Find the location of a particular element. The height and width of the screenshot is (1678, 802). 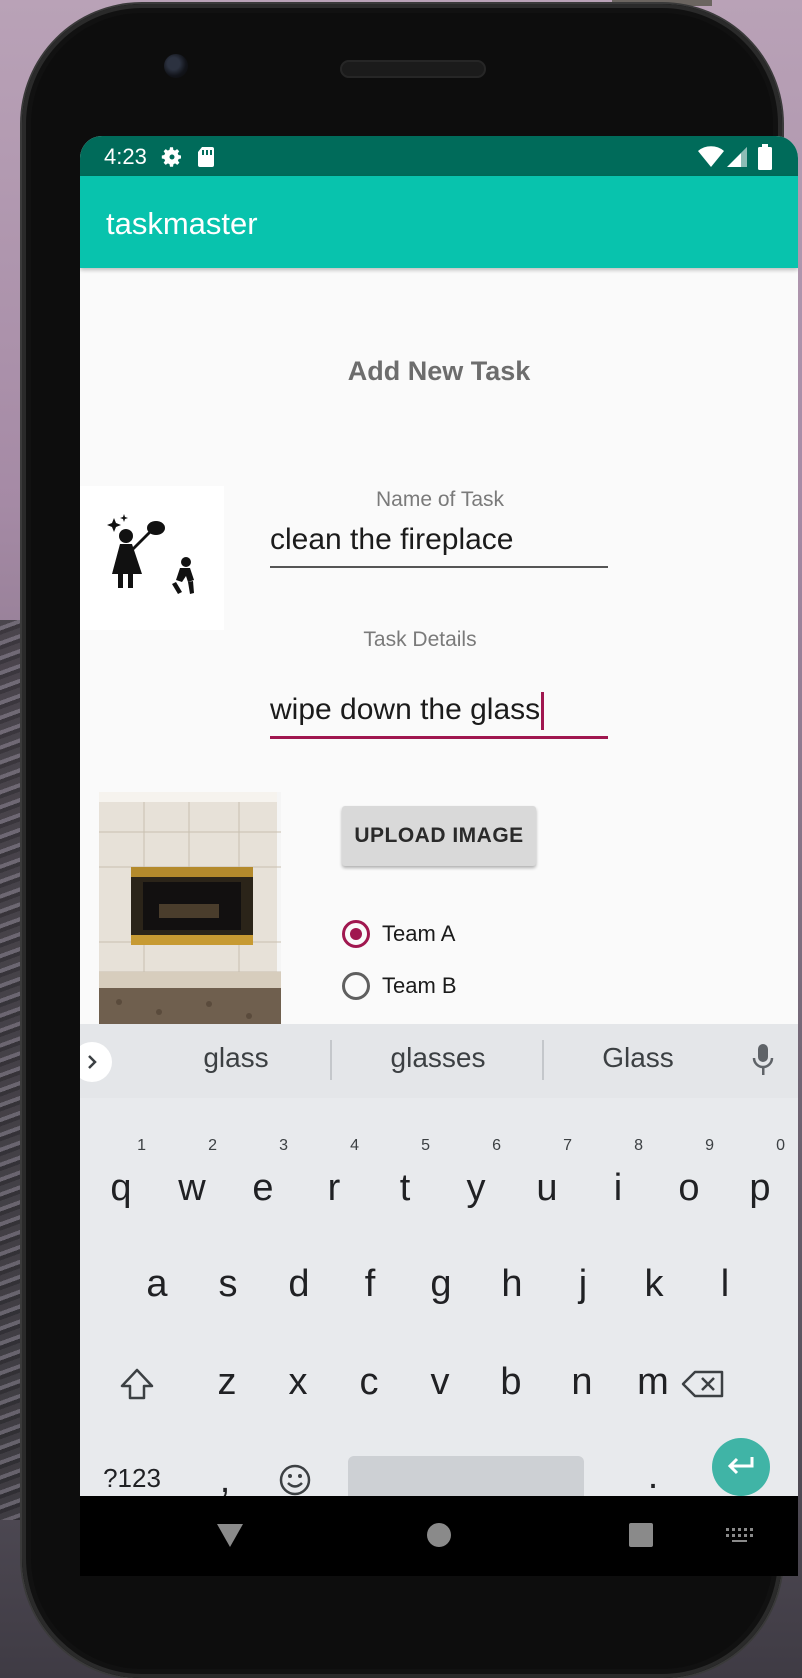

key-number-hint: 1 is located at coordinates (141, 1145).